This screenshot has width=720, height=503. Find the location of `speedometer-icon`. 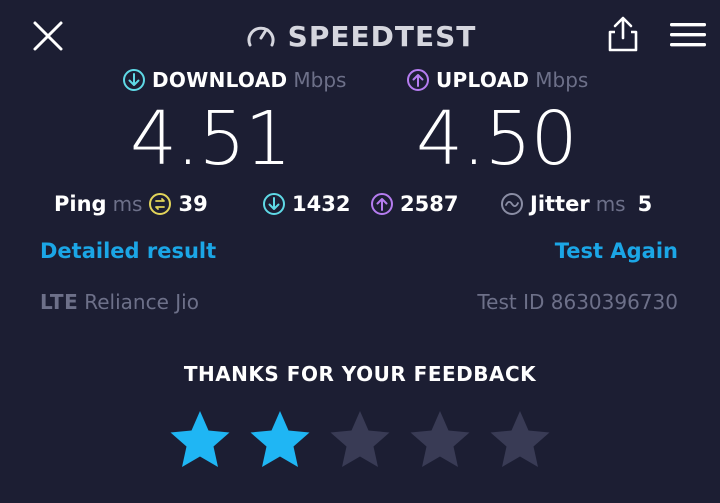

speedometer-icon is located at coordinates (261, 36).